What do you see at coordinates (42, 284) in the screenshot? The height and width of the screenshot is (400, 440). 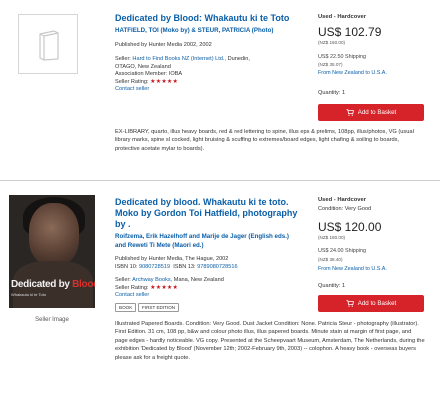 I see `cover-title-white: Dedicated by` at bounding box center [42, 284].